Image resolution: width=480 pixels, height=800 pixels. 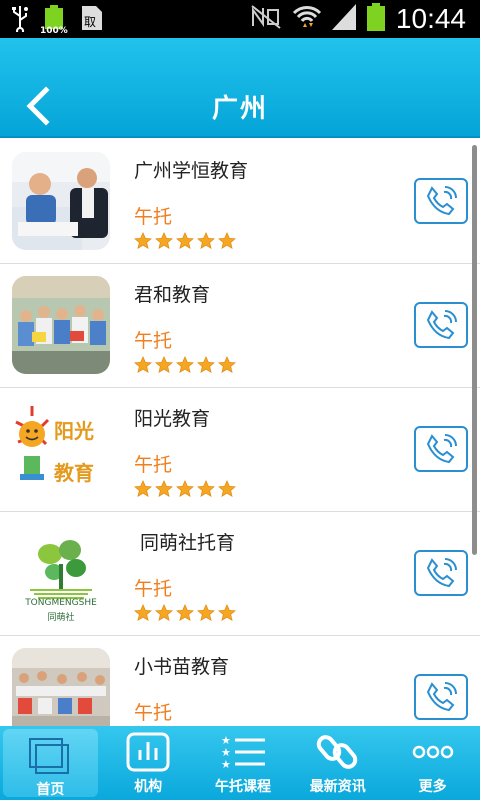 I want to click on link-icon, so click(x=336, y=752).